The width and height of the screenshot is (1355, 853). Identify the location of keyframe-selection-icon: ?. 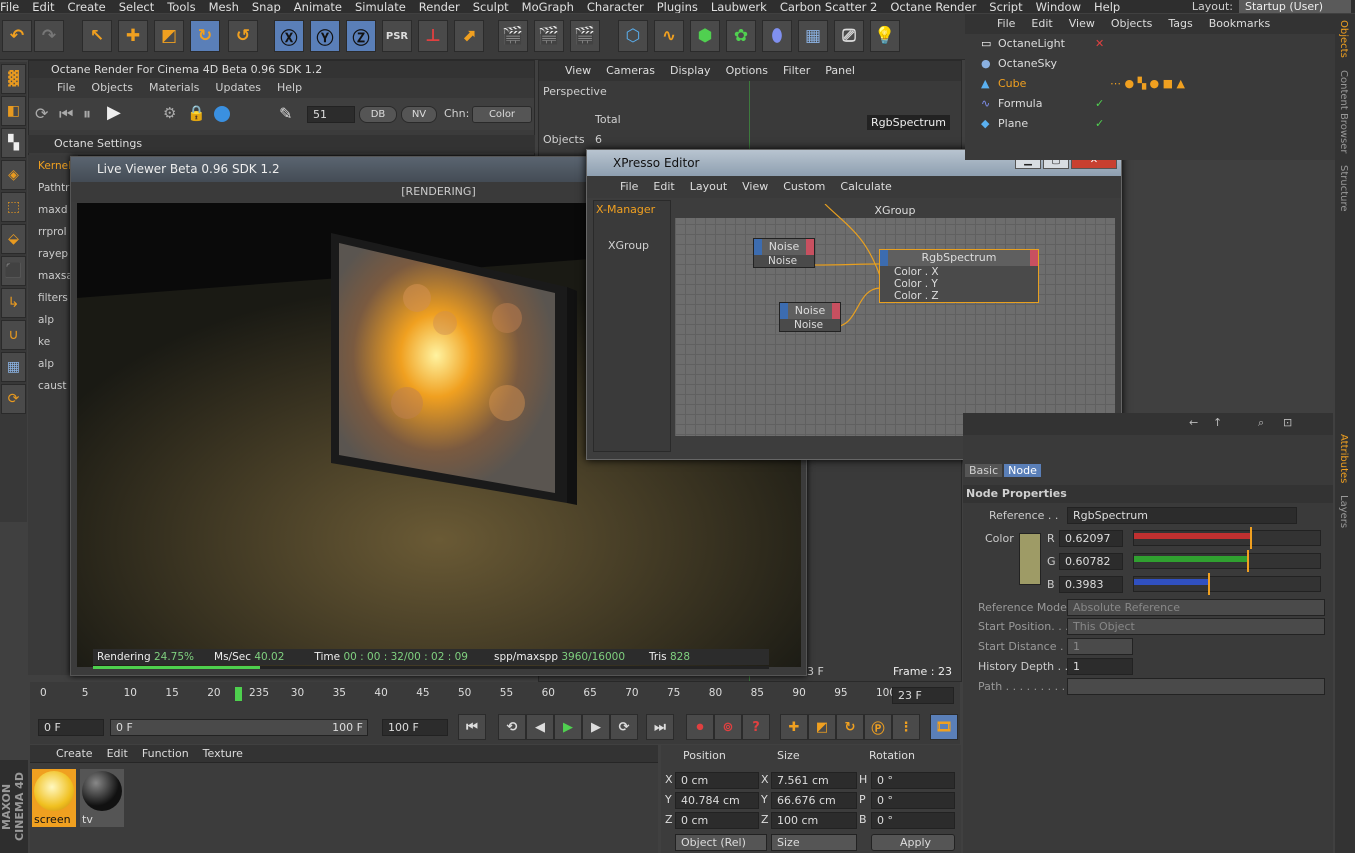
(756, 727).